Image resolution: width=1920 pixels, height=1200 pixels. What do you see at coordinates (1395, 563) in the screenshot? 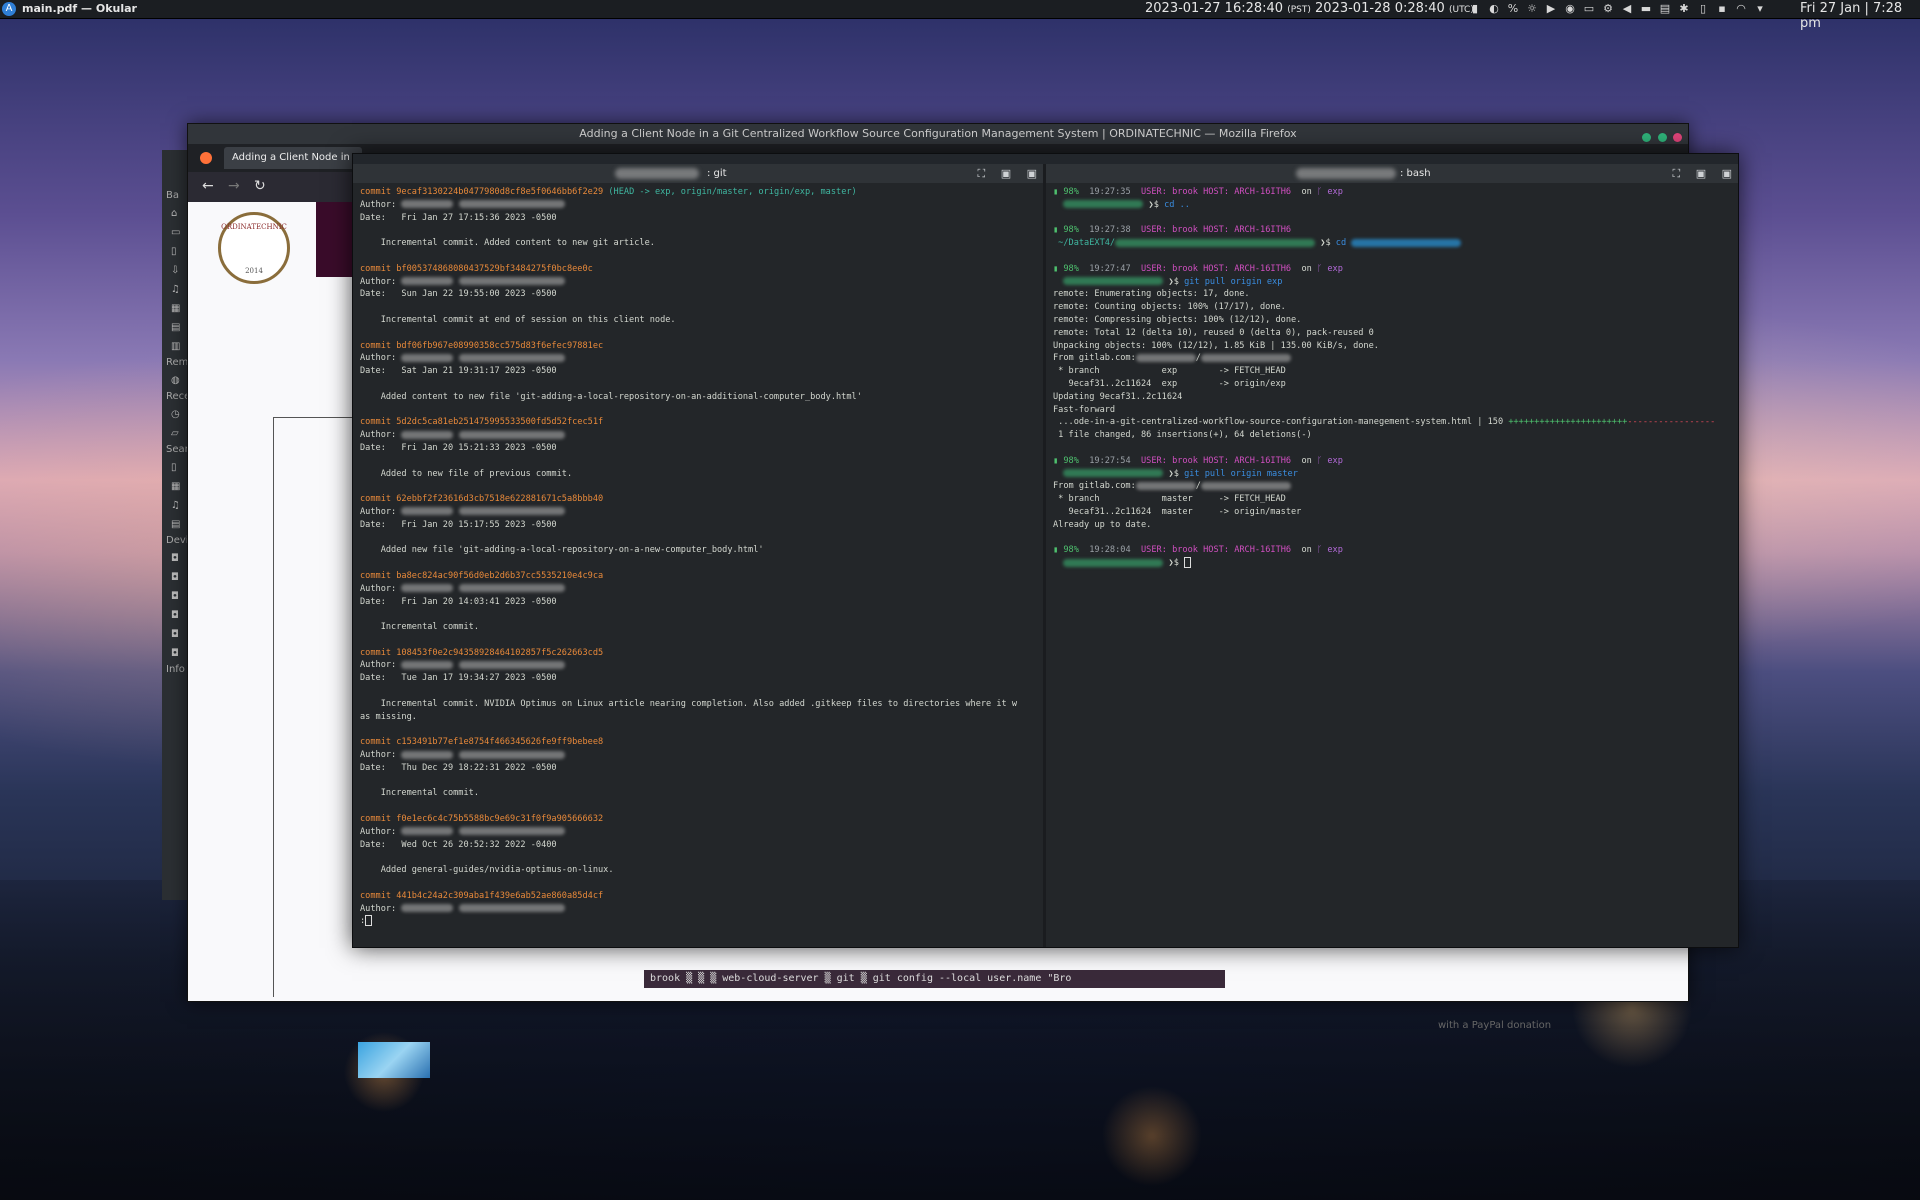
I see `prompt-command-line: ❯$` at bounding box center [1395, 563].